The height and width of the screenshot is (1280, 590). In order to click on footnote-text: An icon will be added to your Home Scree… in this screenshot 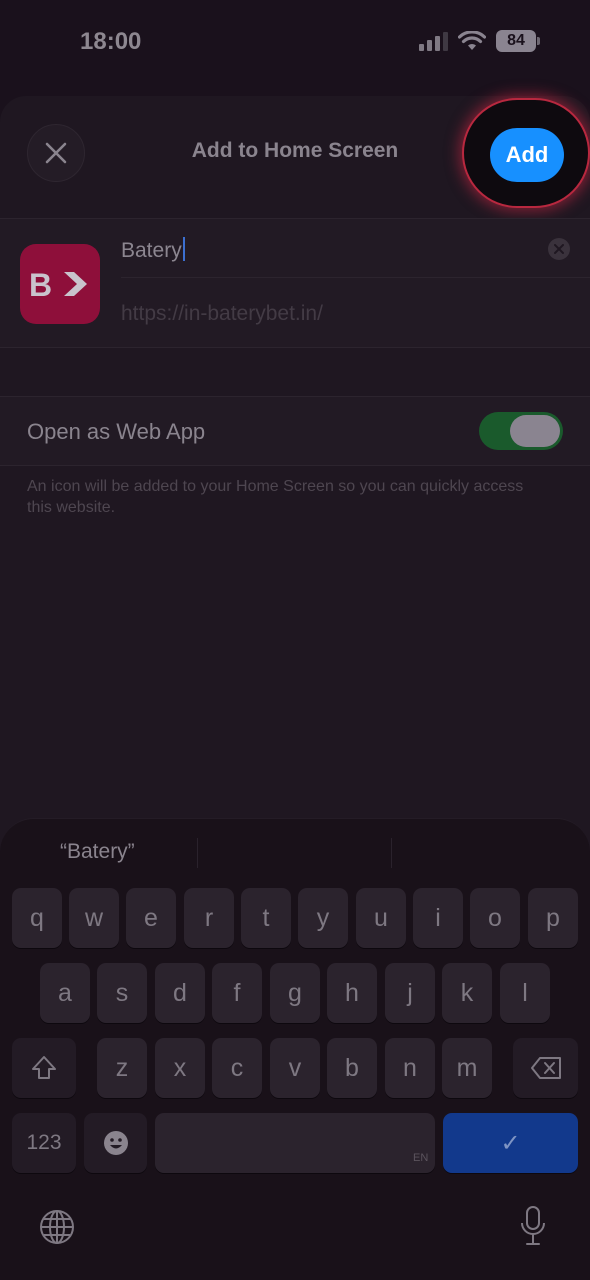, I will do `click(275, 497)`.